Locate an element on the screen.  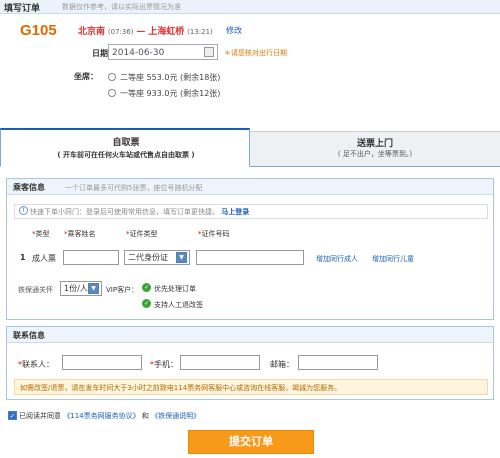
contact-name-input is located at coordinates (102, 362).